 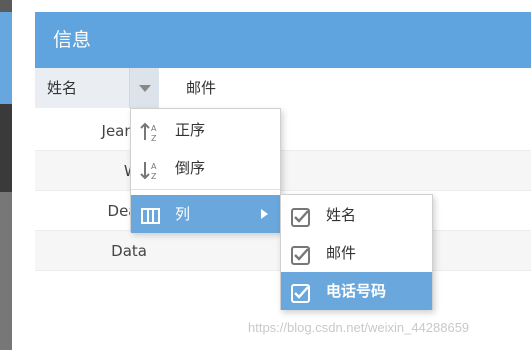 I want to click on menu-separator, so click(x=205, y=189).